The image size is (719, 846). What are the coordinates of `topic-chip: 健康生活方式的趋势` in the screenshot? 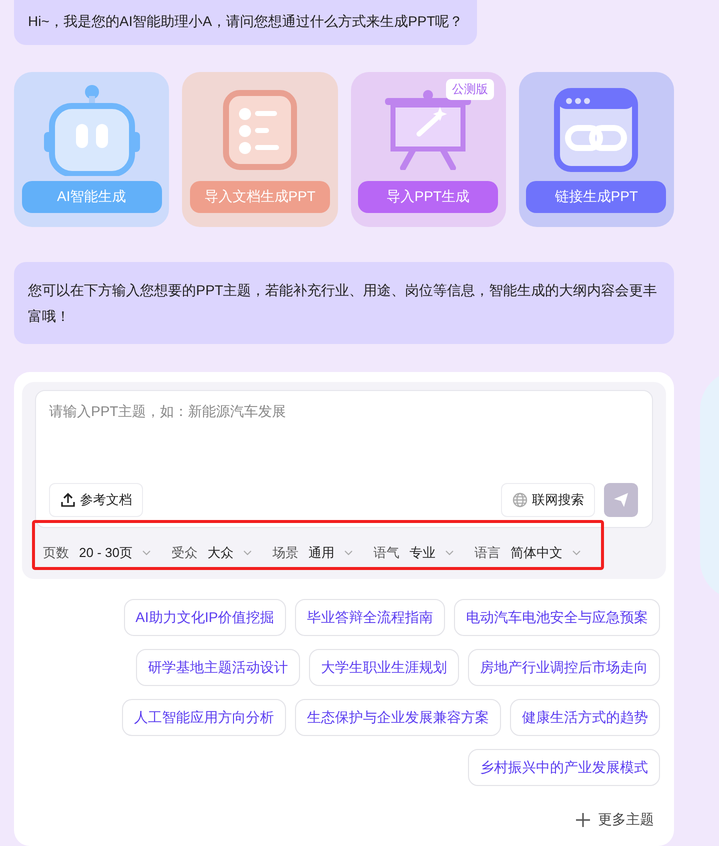 It's located at (585, 717).